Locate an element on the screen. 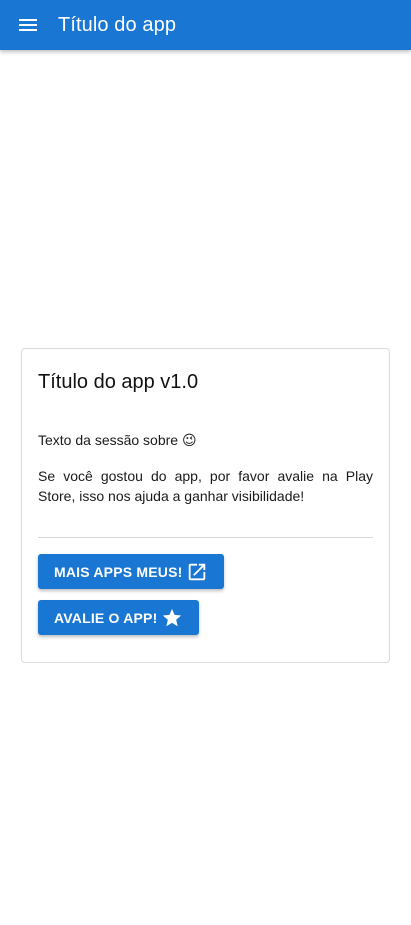 The width and height of the screenshot is (411, 925). more-apps-button: MAIS APPS MEUS! is located at coordinates (131, 571).